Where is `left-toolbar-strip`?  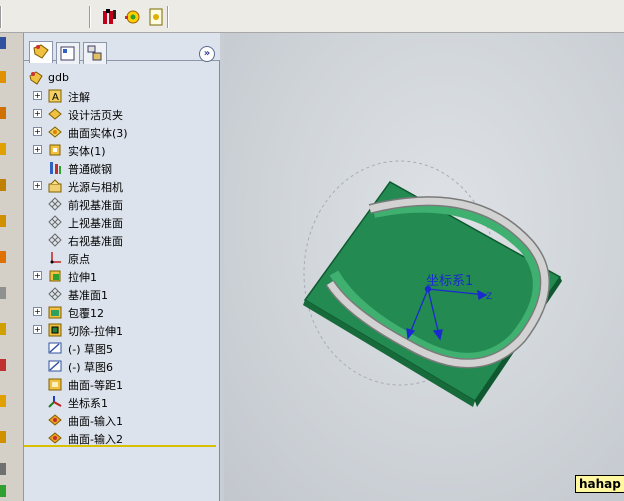
left-toolbar-strip is located at coordinates (12, 267).